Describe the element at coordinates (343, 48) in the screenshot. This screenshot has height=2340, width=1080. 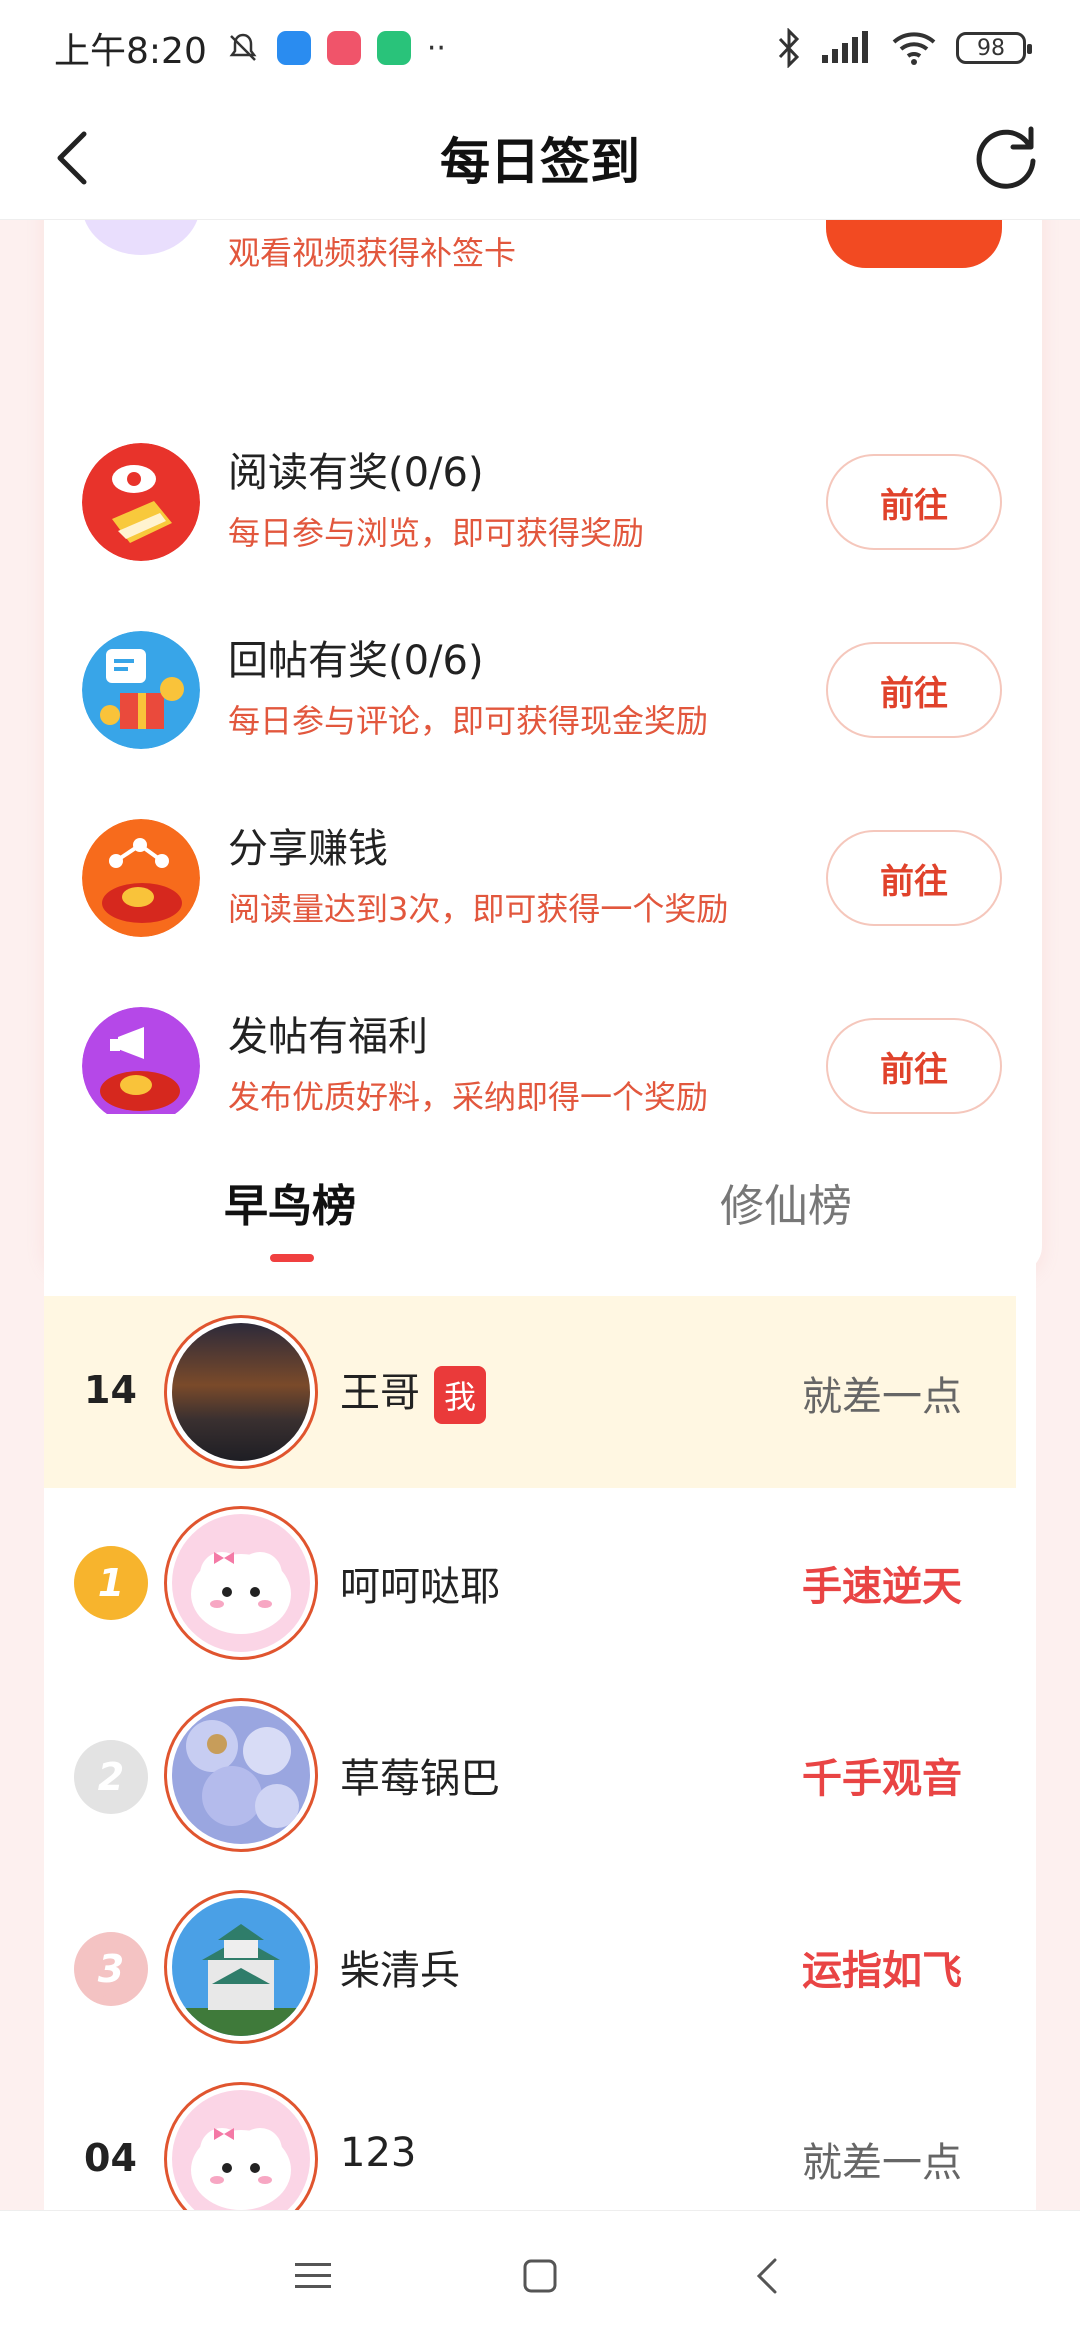
I see `multi-app-icon` at that location.